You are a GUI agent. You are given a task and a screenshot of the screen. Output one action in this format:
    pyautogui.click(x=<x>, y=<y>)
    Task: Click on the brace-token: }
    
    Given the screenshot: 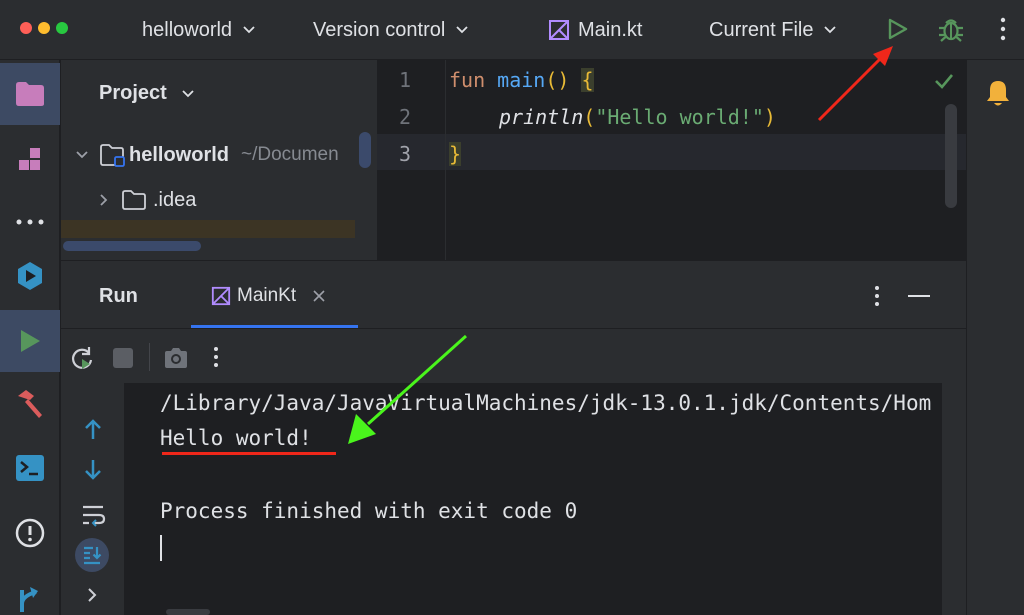 What is the action you would take?
    pyautogui.click(x=455, y=154)
    